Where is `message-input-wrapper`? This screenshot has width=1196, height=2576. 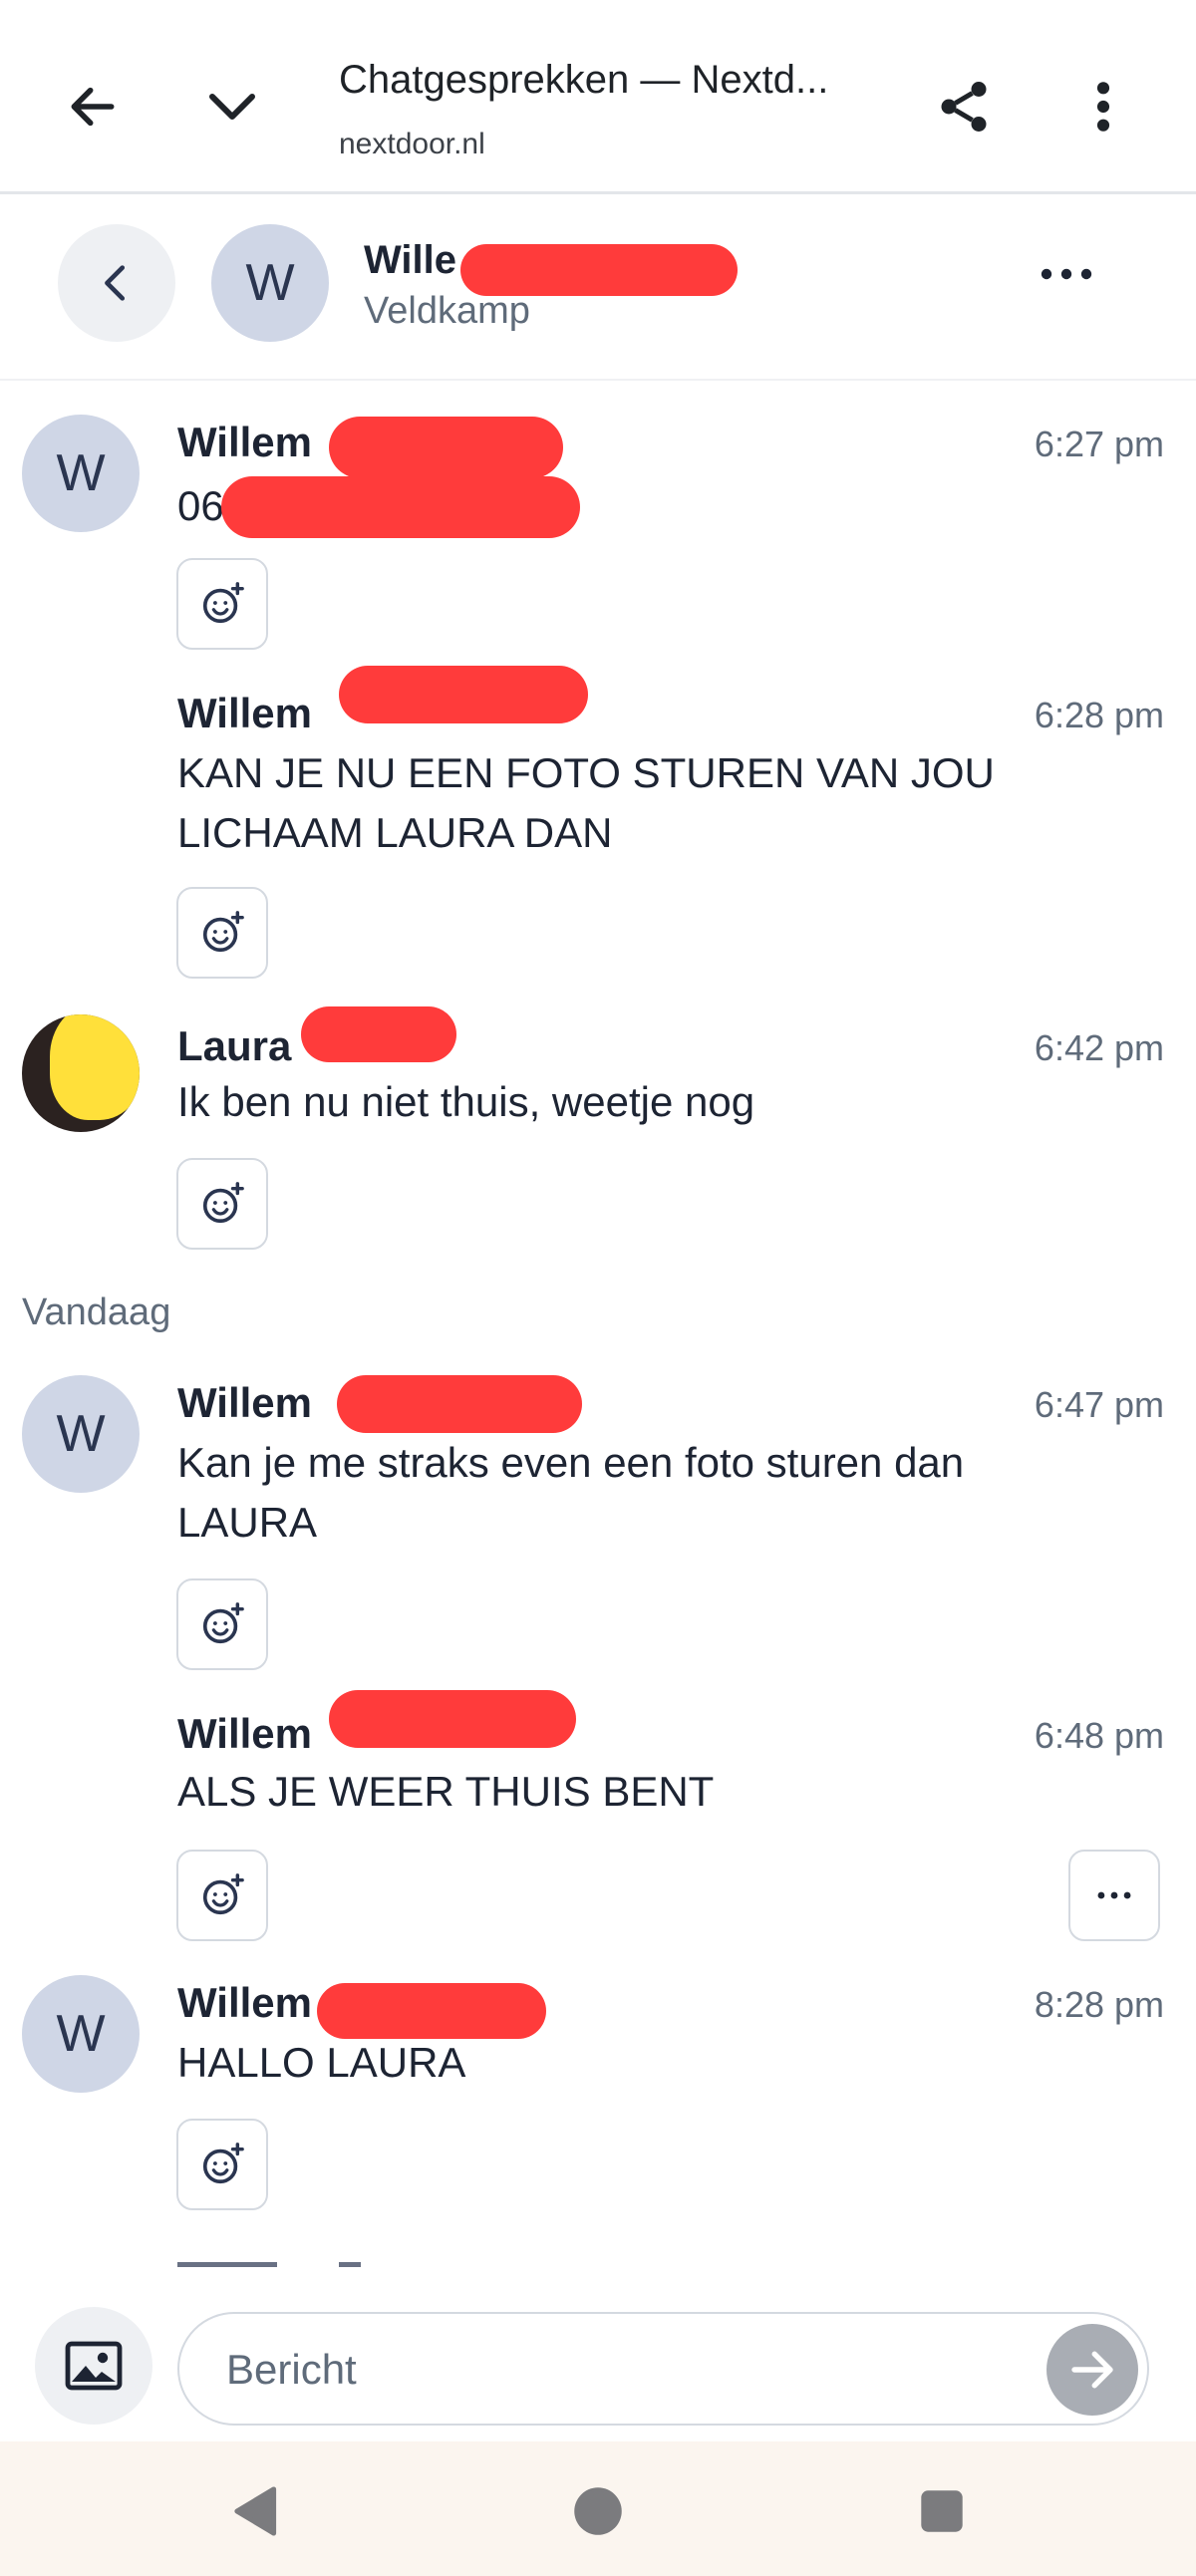 message-input-wrapper is located at coordinates (663, 2369).